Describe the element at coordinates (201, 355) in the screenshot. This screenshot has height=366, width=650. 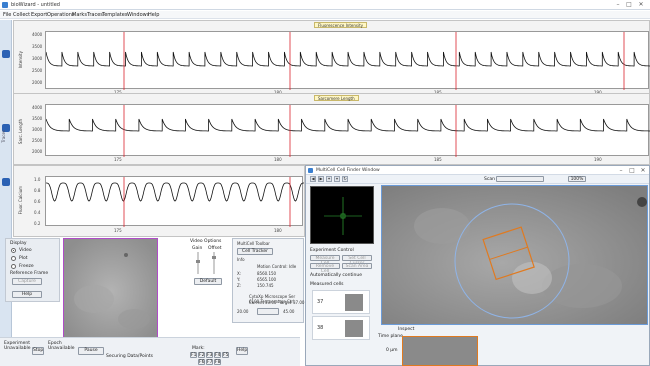
I see `mark-f2: F2` at that location.